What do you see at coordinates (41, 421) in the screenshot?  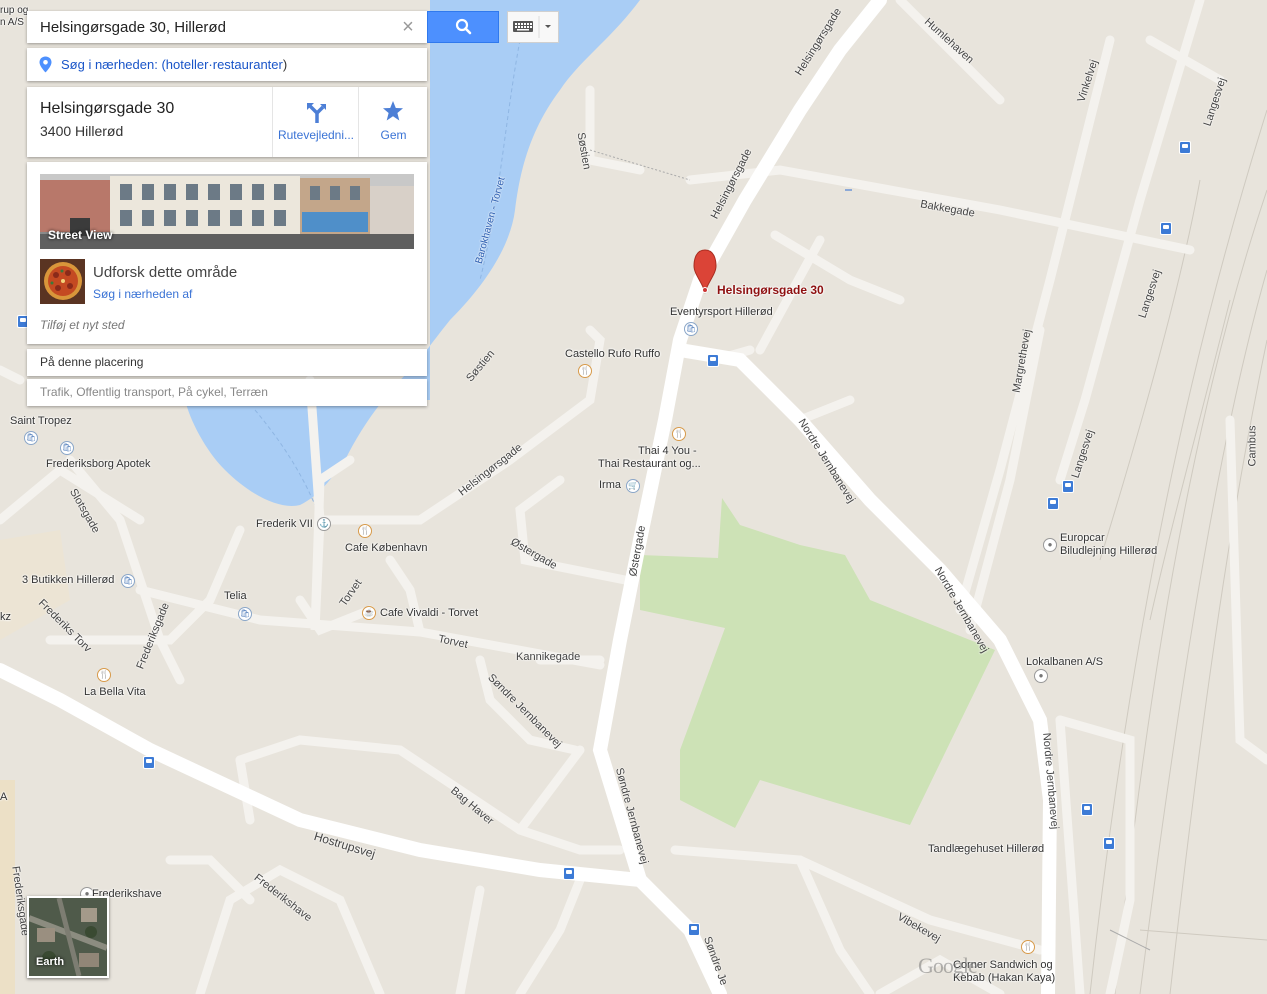 I see `label-saint-tropez: Saint Tropez` at bounding box center [41, 421].